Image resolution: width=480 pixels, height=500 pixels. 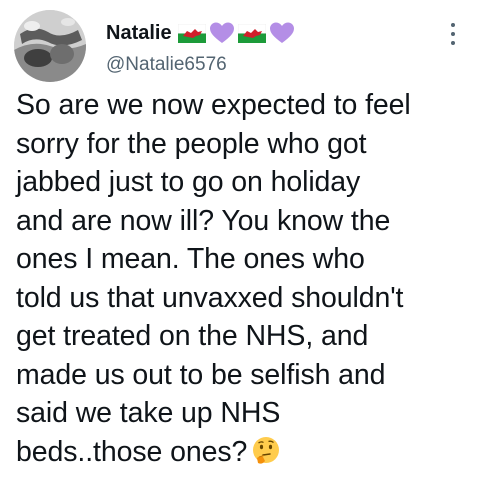 What do you see at coordinates (148, 413) in the screenshot?
I see `tweet-text-line: said we take up NHS` at bounding box center [148, 413].